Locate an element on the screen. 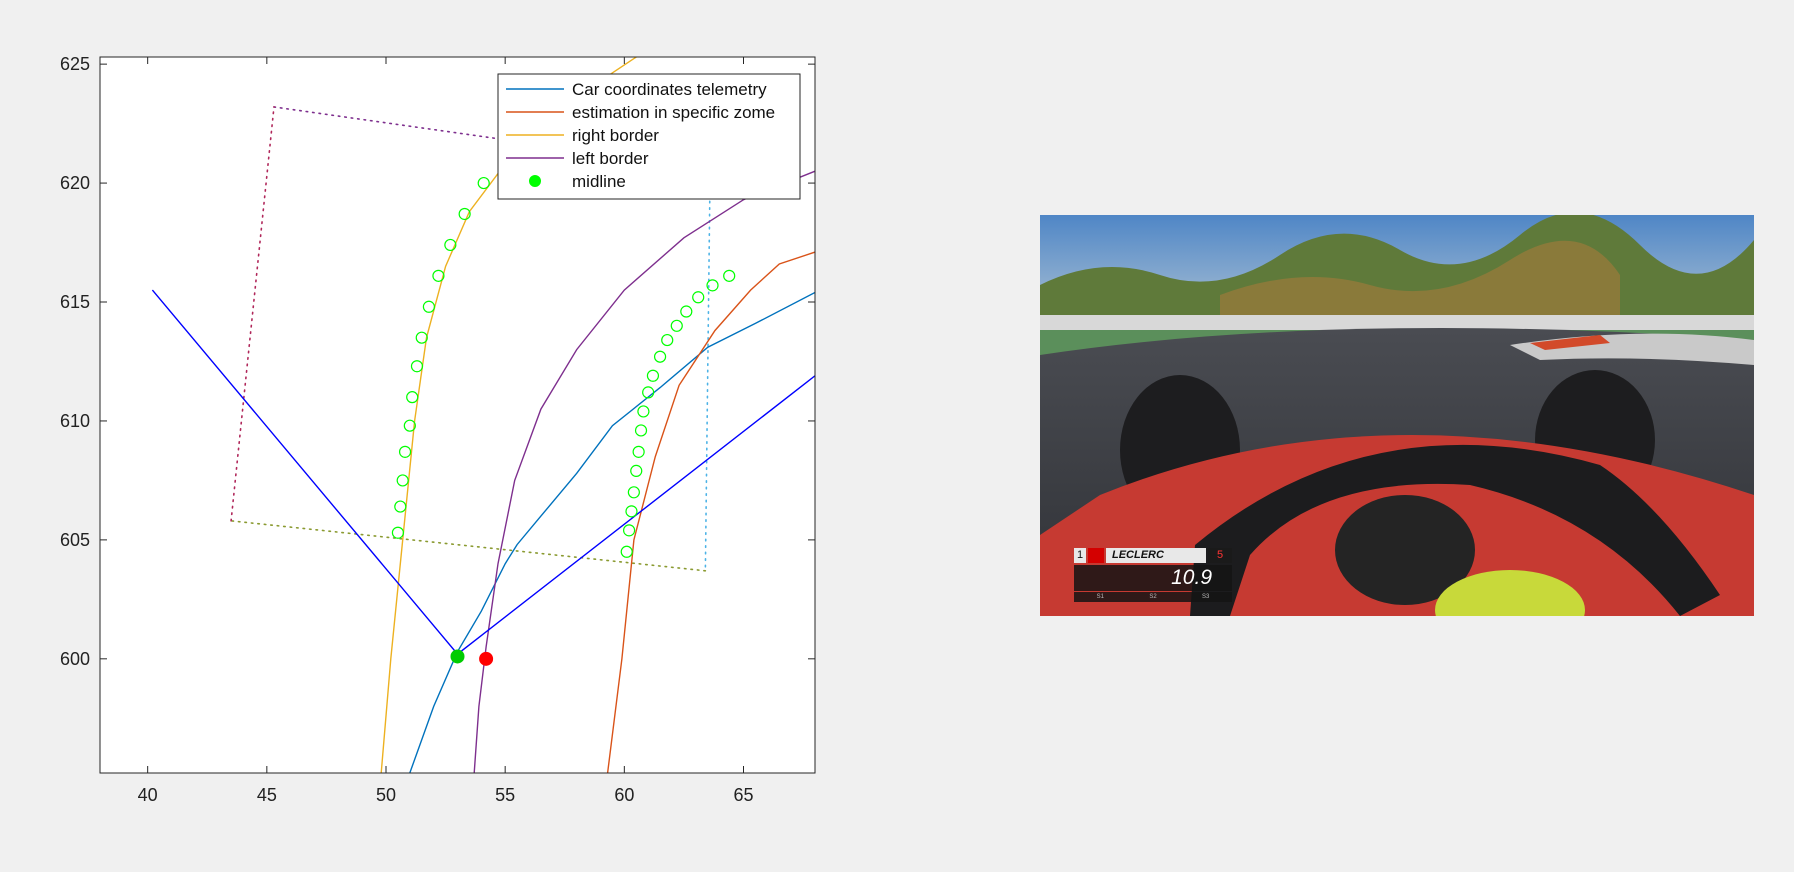 This screenshot has width=1794, height=872. legend-label-2: estimation in specific zome is located at coordinates (673, 112).